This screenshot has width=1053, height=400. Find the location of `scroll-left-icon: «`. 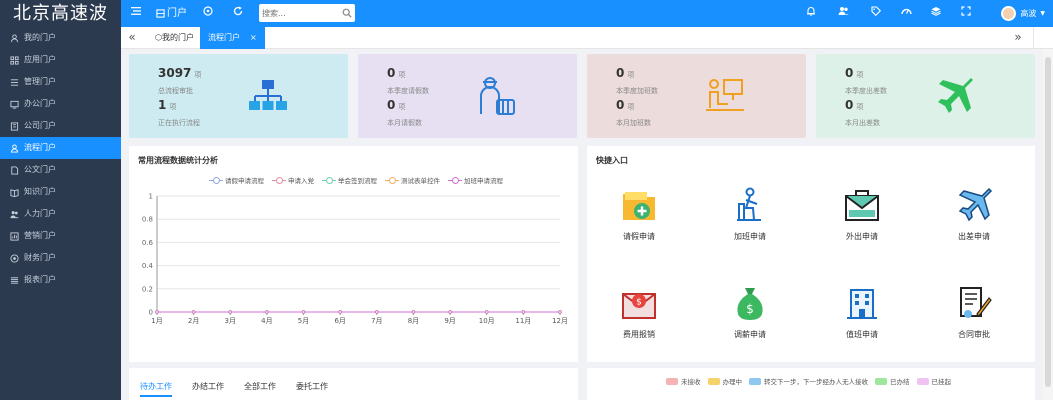

scroll-left-icon: « is located at coordinates (132, 40).